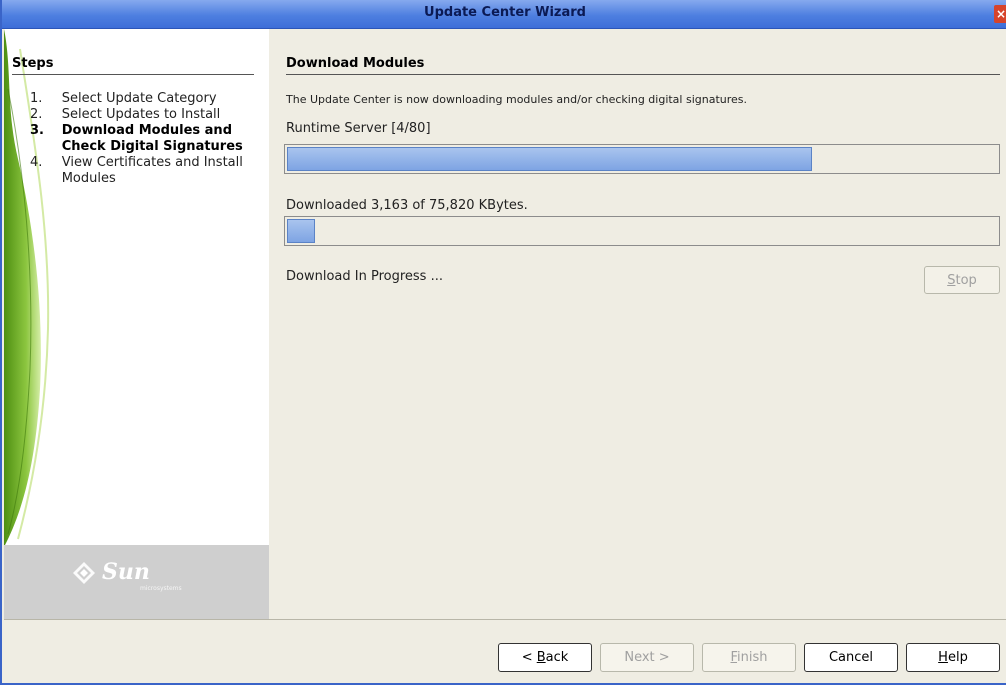  I want to click on mnemonic-letter: B, so click(541, 657).